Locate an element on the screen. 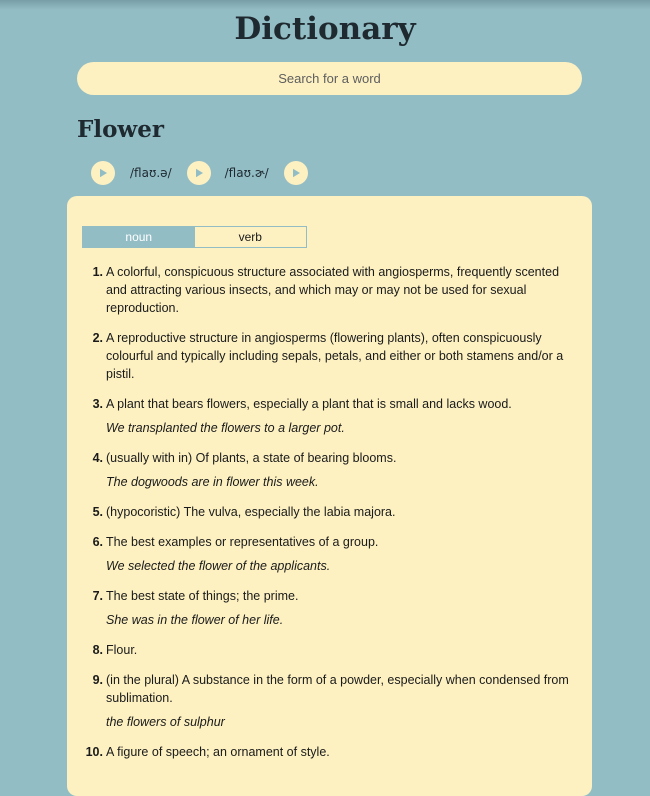  search-bar is located at coordinates (329, 78).